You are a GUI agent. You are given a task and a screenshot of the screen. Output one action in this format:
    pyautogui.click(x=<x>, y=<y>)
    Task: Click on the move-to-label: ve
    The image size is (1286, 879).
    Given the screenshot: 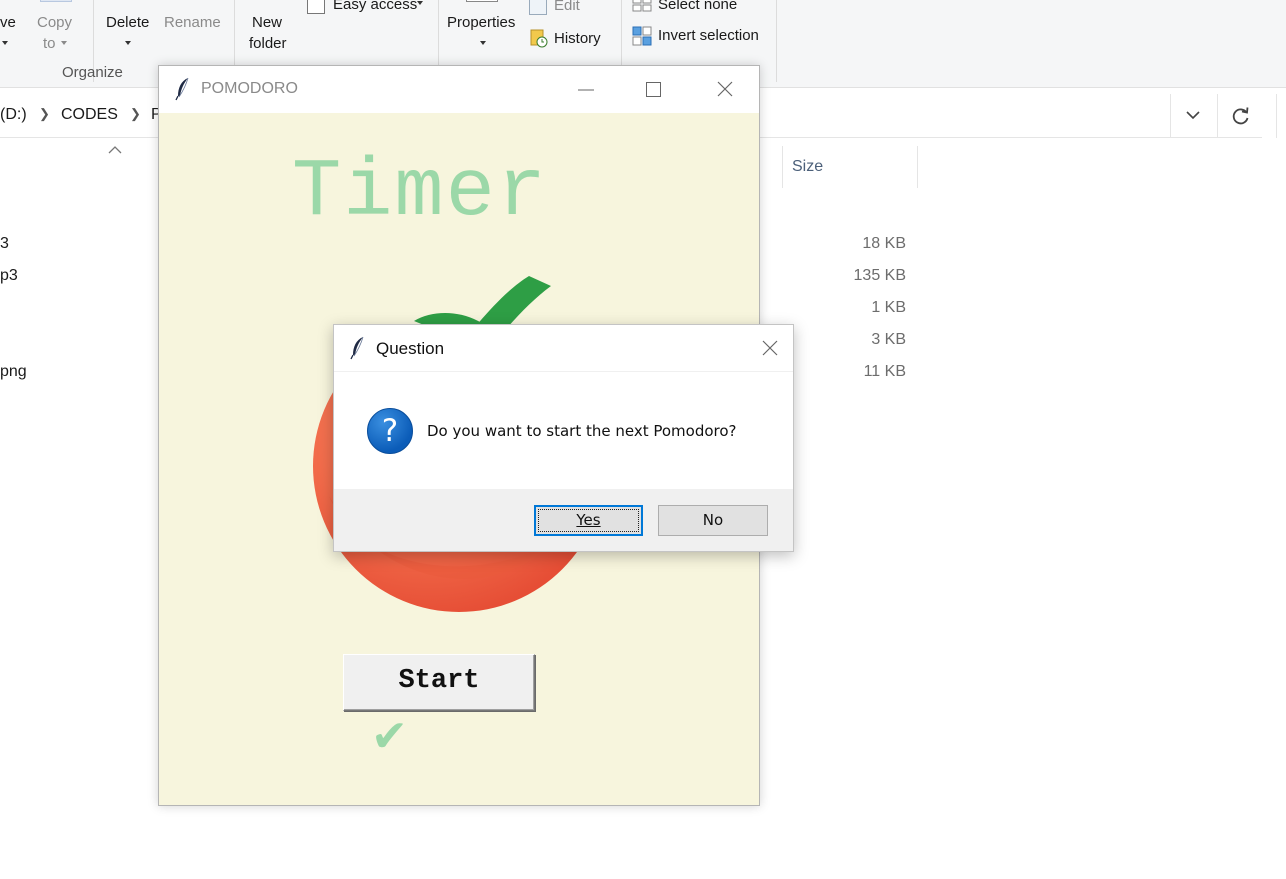 What is the action you would take?
    pyautogui.click(x=8, y=22)
    